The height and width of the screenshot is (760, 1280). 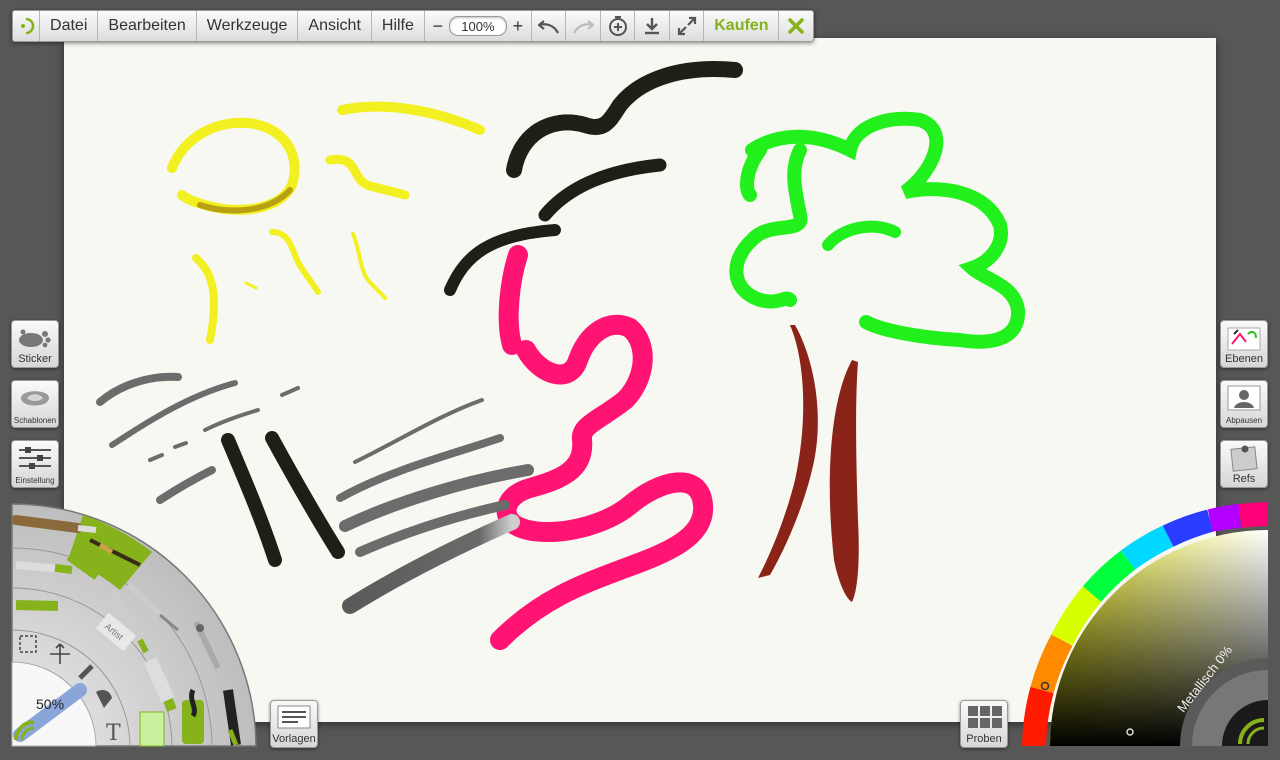 I want to click on einstellung-label: Einstellung, so click(x=35, y=480).